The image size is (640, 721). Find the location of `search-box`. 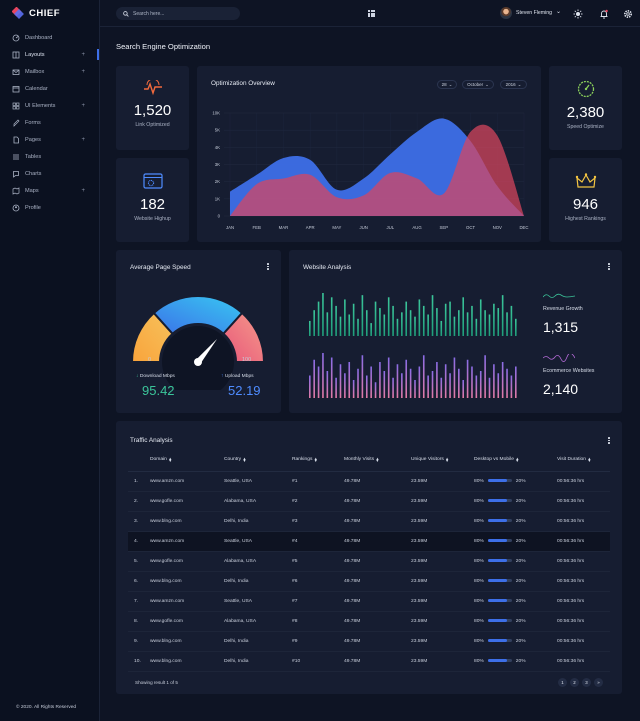

search-box is located at coordinates (178, 13).